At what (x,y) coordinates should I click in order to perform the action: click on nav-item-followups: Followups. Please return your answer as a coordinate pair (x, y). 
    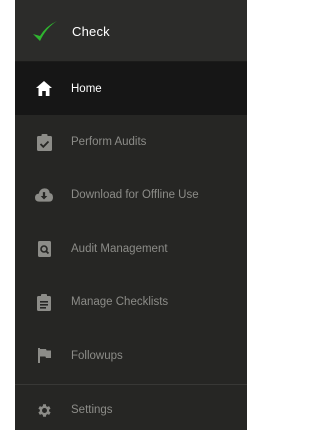
    Looking at the image, I should click on (131, 355).